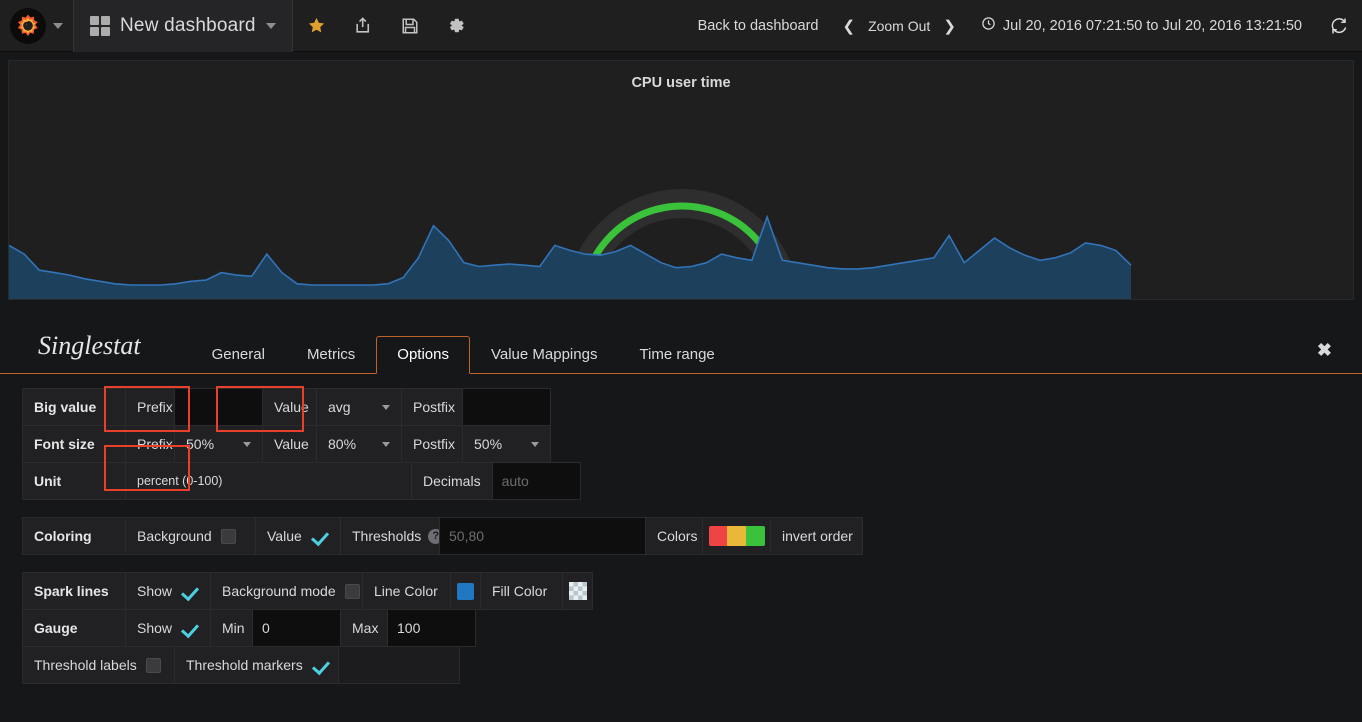 This screenshot has height=722, width=1362. What do you see at coordinates (28, 25) in the screenshot?
I see `grafana-logo-icon` at bounding box center [28, 25].